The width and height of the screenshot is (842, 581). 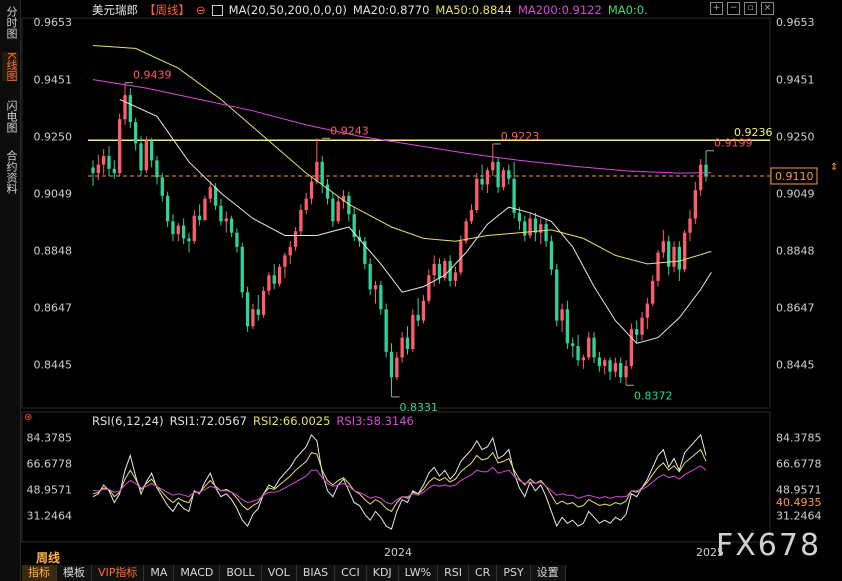 I want to click on rsi-y-tick-left: 84.3785, so click(x=50, y=437).